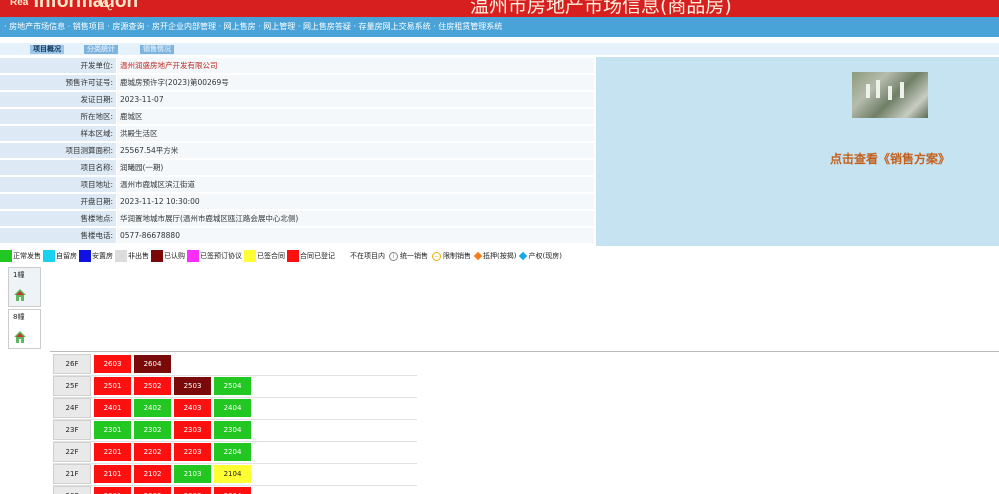 The height and width of the screenshot is (494, 999). Describe the element at coordinates (58, 235) in the screenshot. I see `info-label: 售楼电话:` at that location.